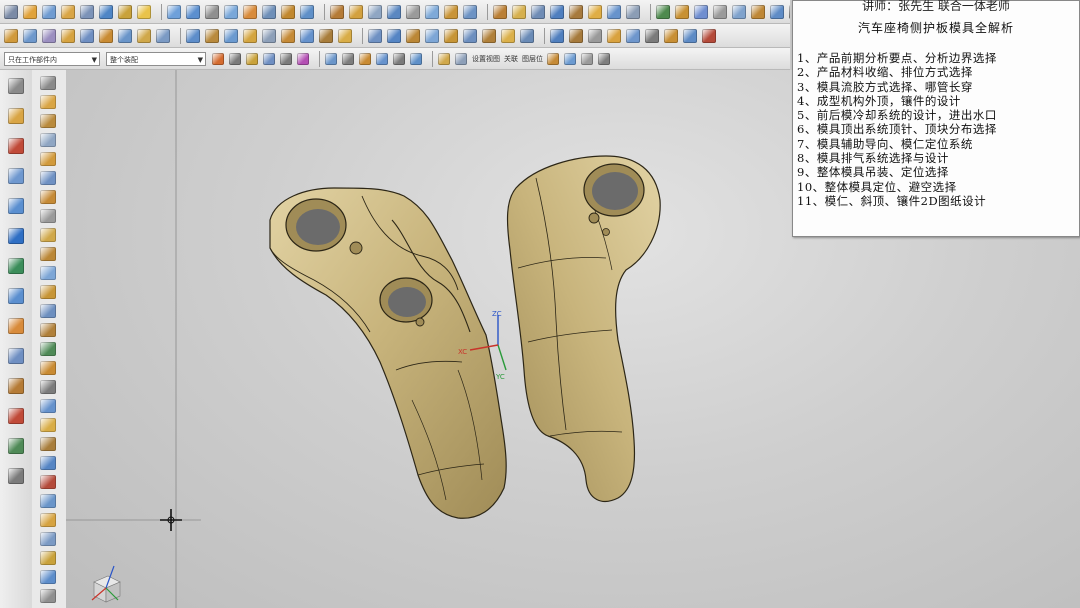 The height and width of the screenshot is (608, 1080). What do you see at coordinates (583, 328) in the screenshot?
I see `right-side-panel-part` at bounding box center [583, 328].